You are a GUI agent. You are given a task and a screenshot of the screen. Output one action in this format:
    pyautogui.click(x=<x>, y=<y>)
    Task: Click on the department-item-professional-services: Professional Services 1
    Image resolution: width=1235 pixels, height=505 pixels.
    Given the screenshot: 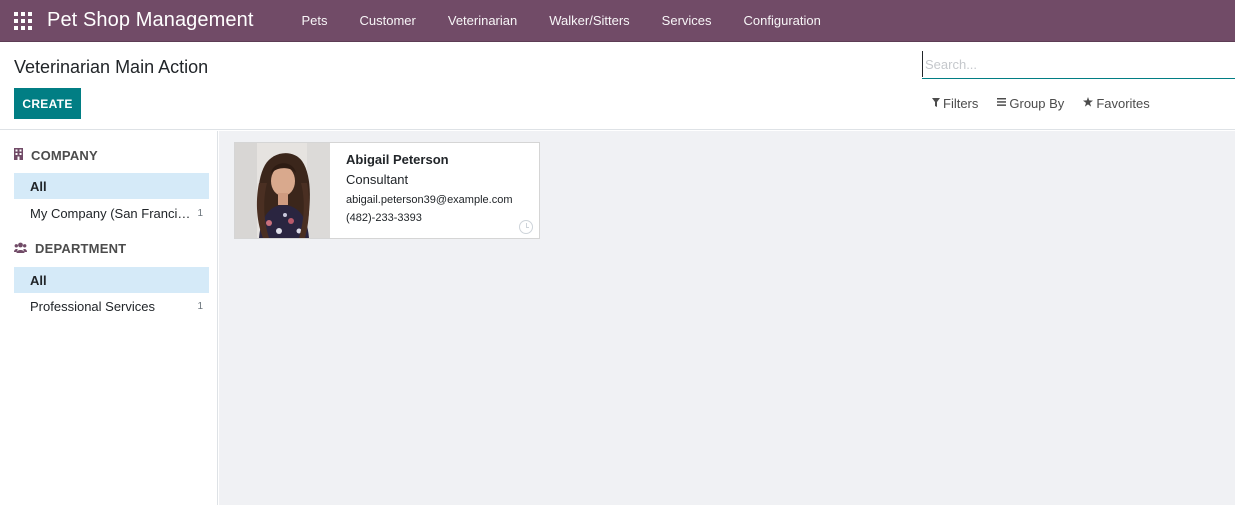 What is the action you would take?
    pyautogui.click(x=111, y=306)
    